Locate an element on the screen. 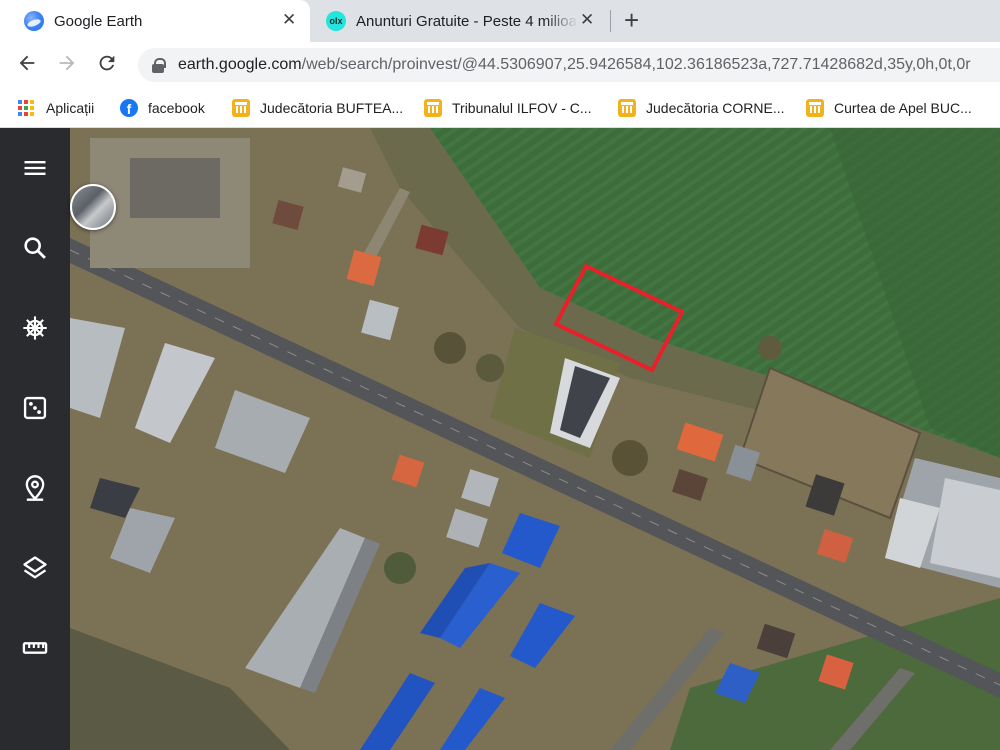 This screenshot has height=750, width=1000. hamburger-menu-icon is located at coordinates (35, 168).